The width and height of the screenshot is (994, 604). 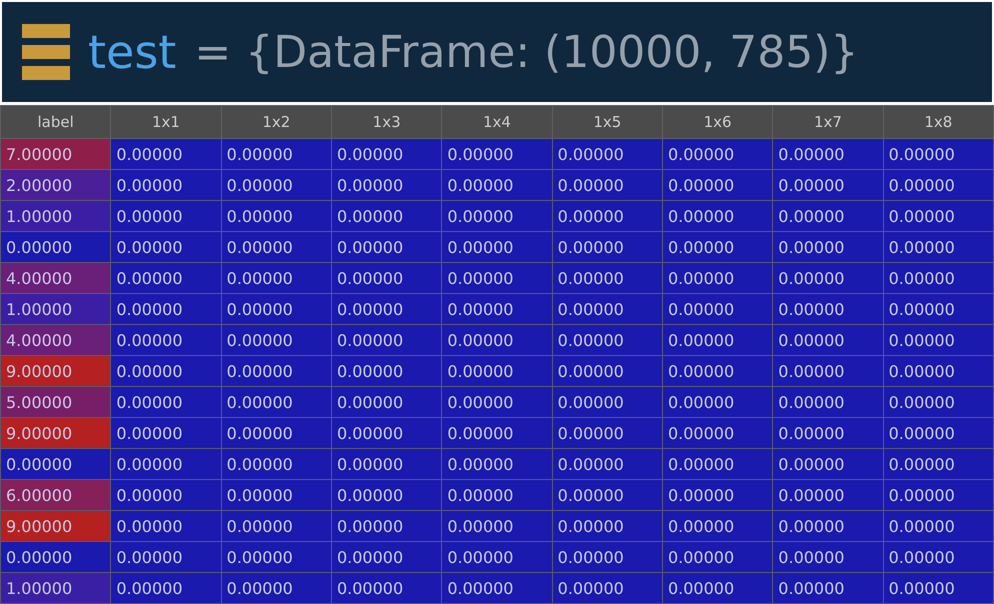 I want to click on column-header: 1x4, so click(x=497, y=122).